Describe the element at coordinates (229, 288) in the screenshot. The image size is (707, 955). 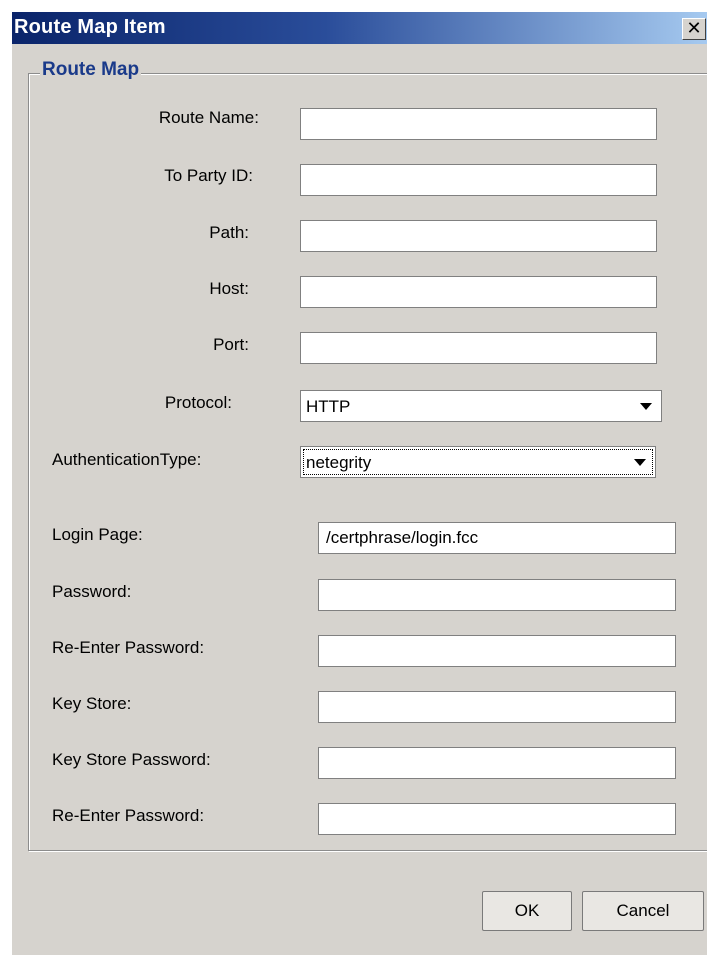
I see `host-label: Host:` at that location.